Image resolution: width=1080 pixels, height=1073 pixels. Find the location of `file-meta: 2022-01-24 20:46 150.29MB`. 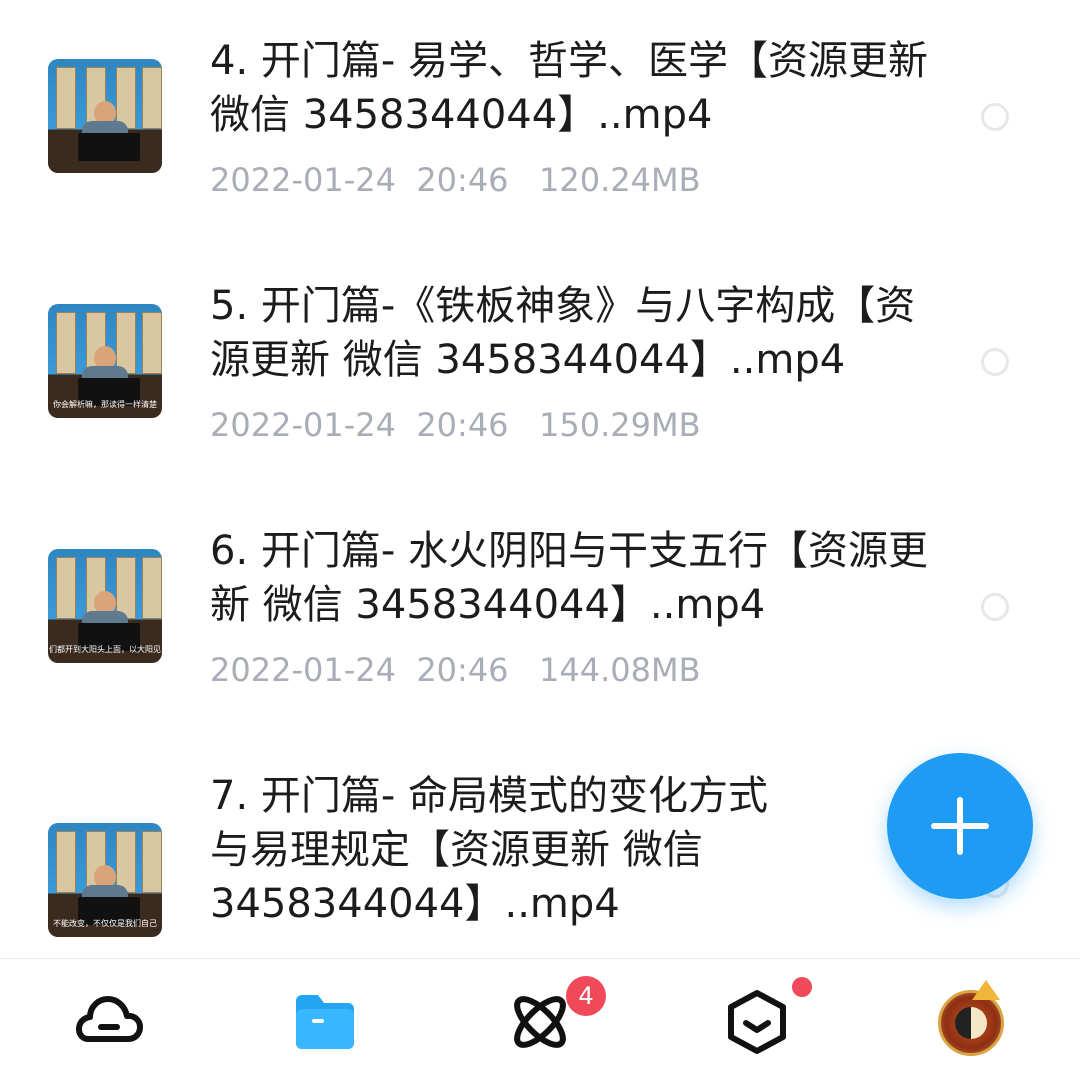

file-meta: 2022-01-24 20:46 150.29MB is located at coordinates (455, 425).